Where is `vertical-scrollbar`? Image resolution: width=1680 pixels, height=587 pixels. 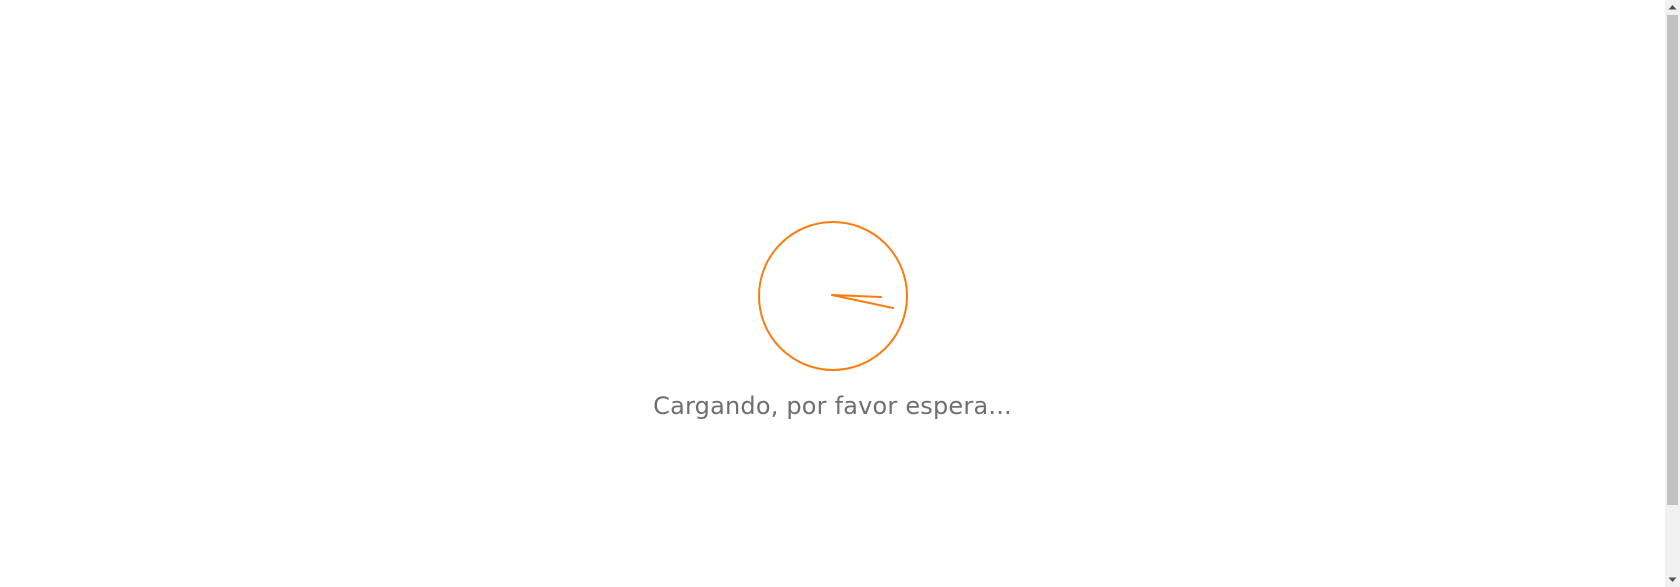
vertical-scrollbar is located at coordinates (1672, 293).